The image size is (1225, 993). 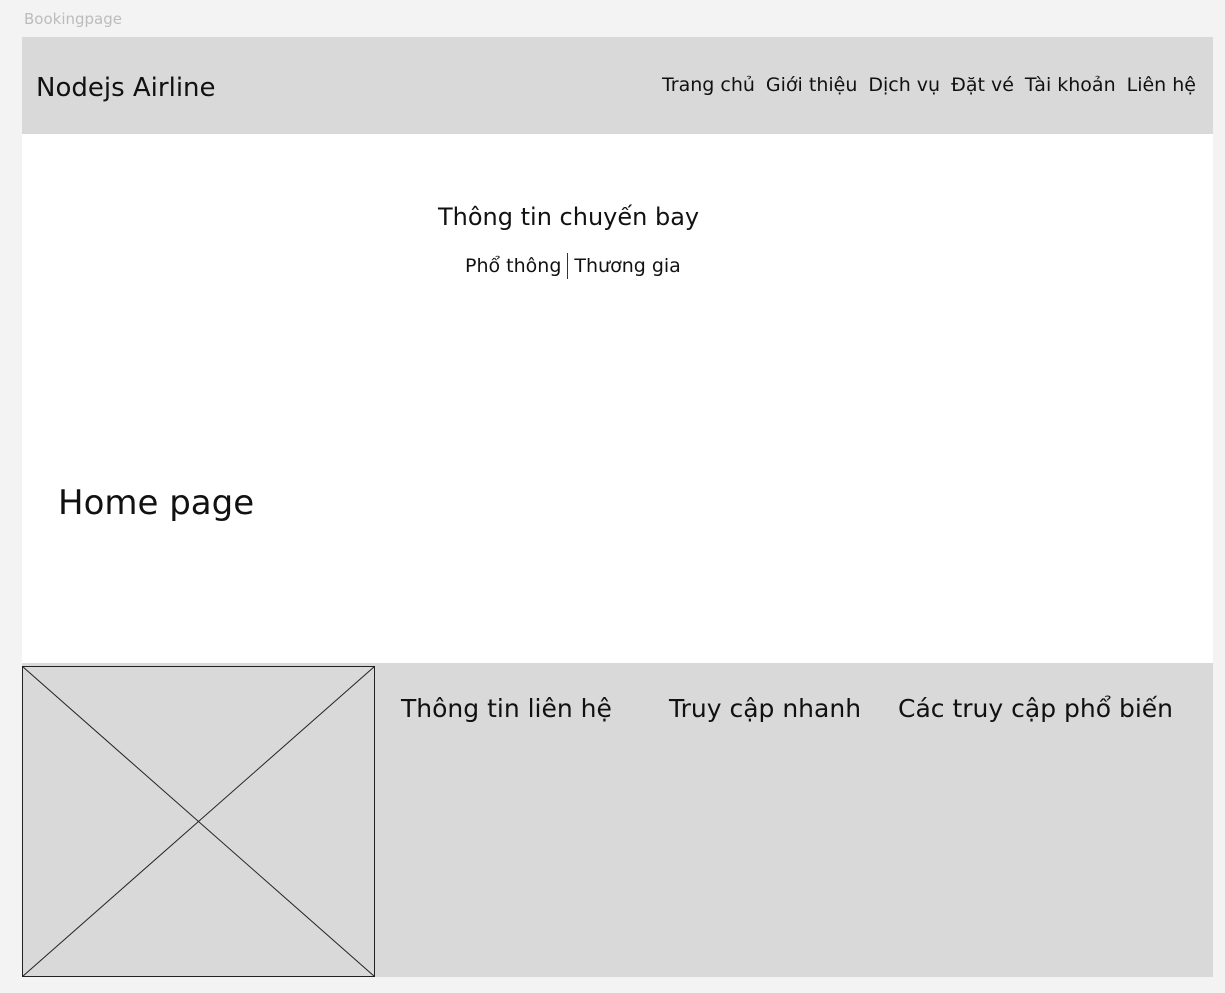 I want to click on tab-business: Thương gia, so click(x=627, y=266).